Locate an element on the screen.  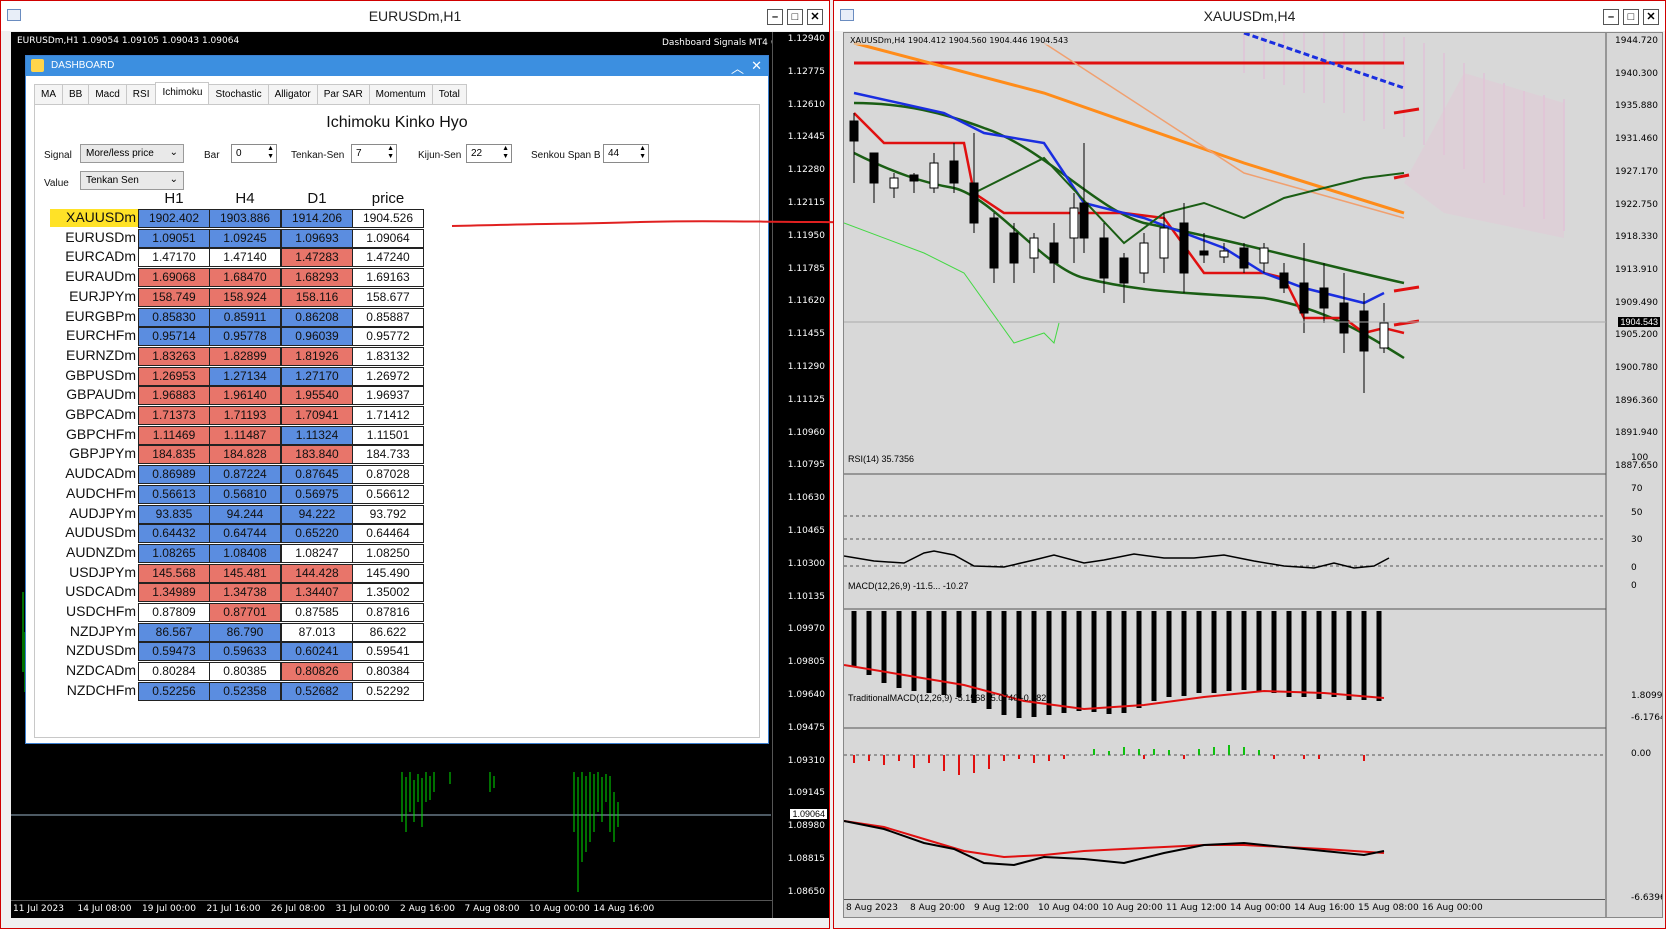
bar-label: Bar is located at coordinates (212, 155).